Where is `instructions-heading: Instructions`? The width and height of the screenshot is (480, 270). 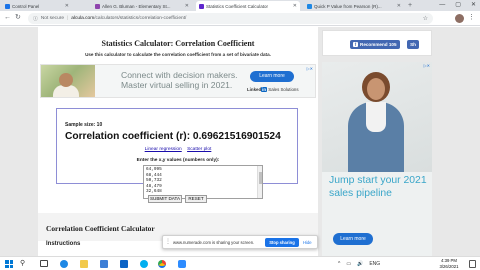 instructions-heading: Instructions is located at coordinates (63, 244).